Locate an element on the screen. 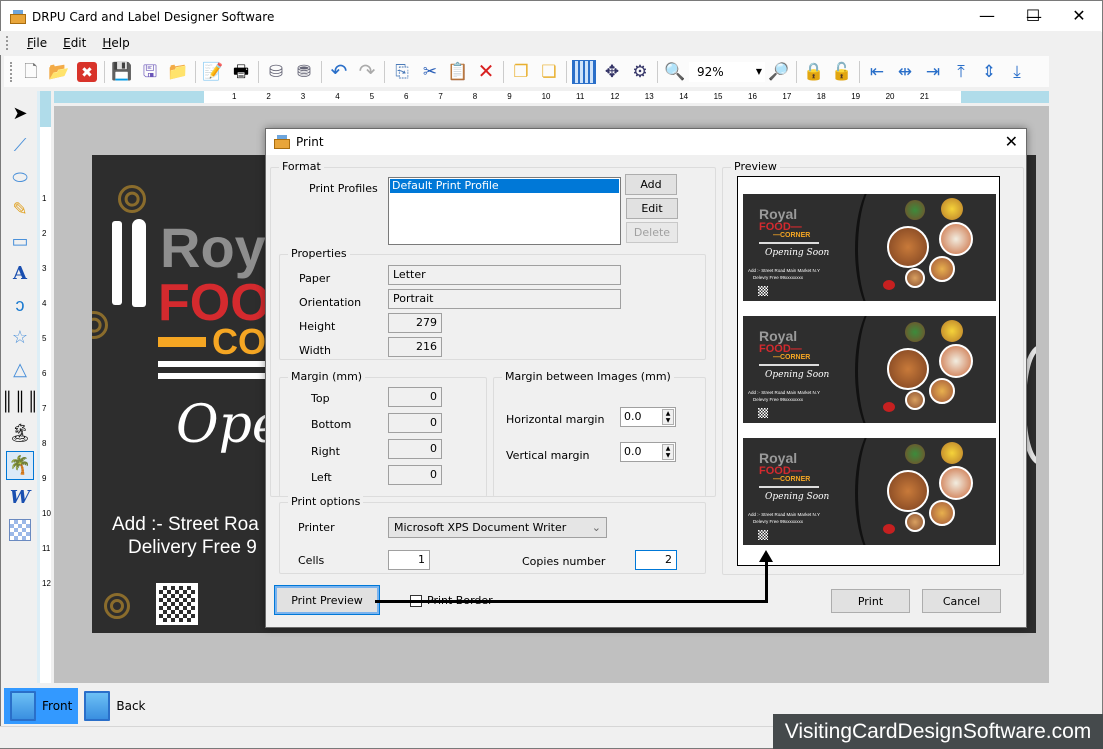 The width and height of the screenshot is (1103, 749). ruler-tick-label: 16 is located at coordinates (752, 96).